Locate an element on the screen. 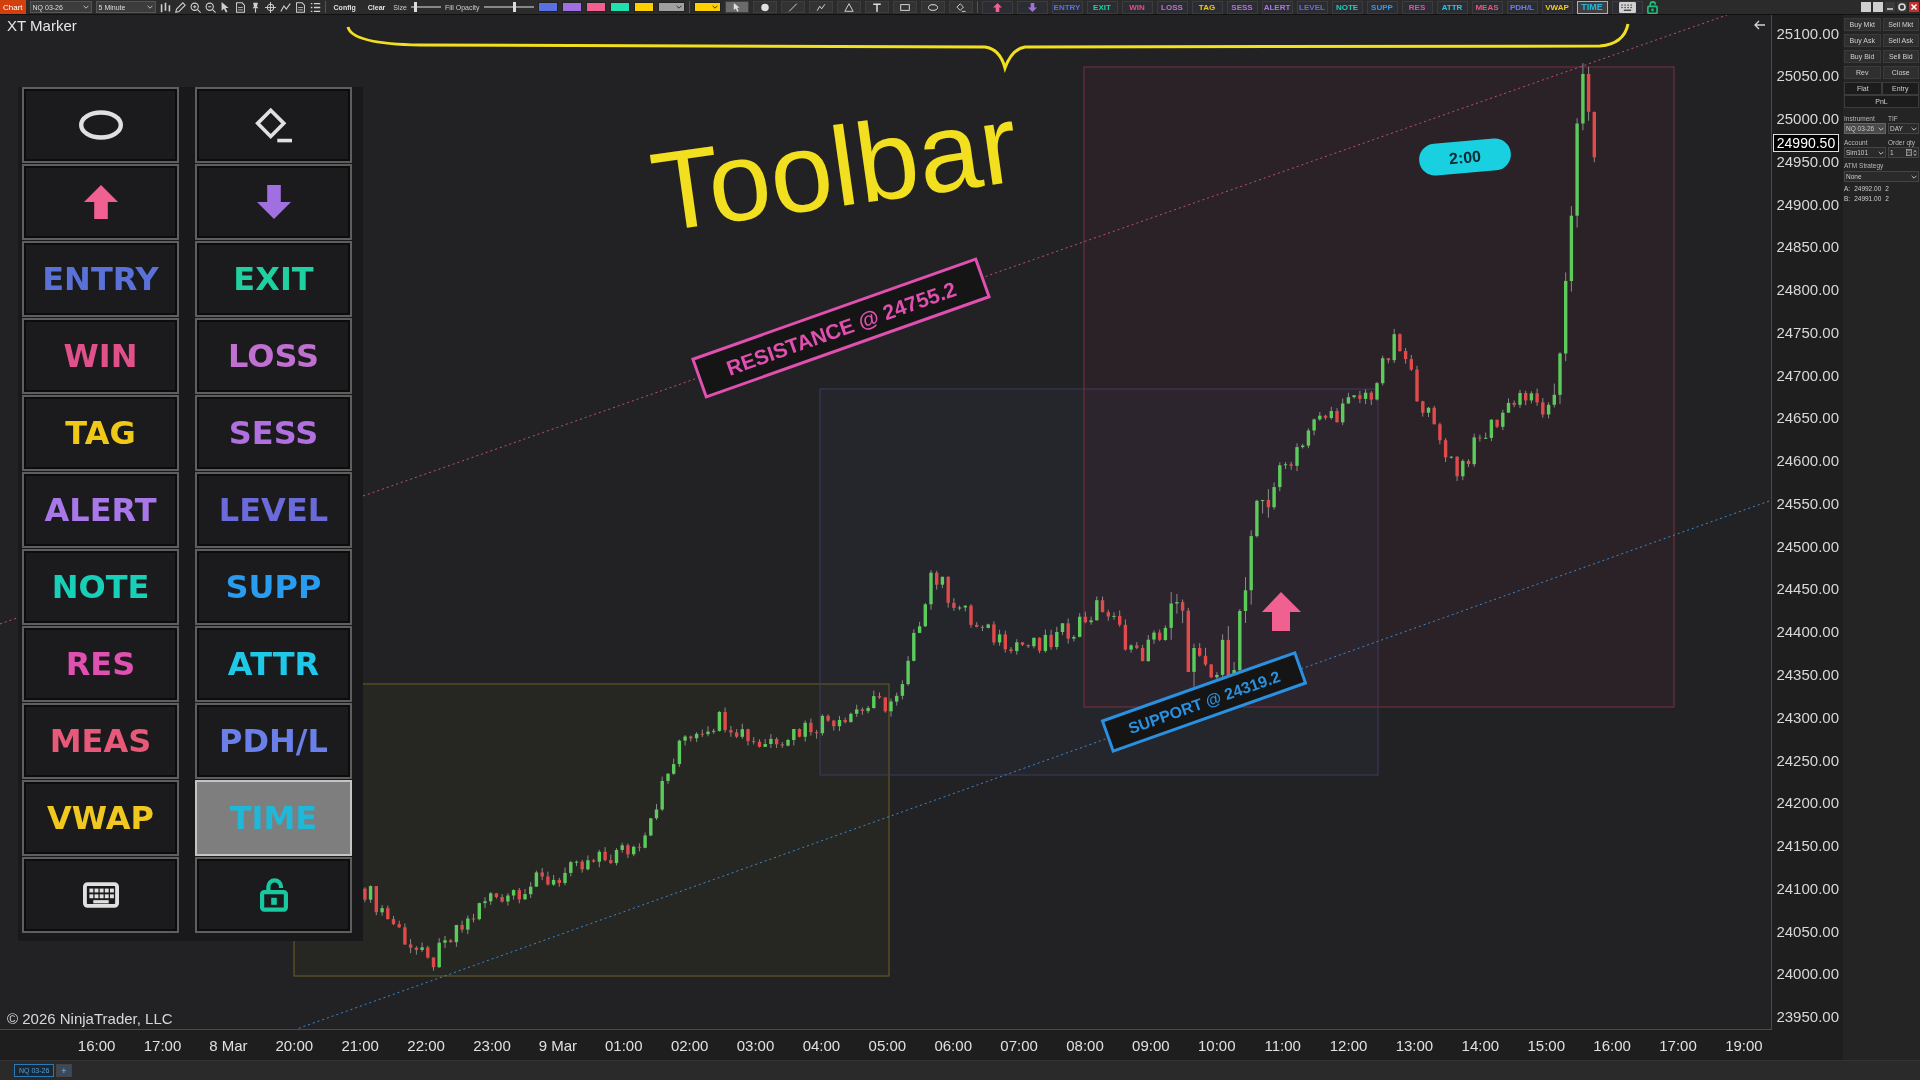 The width and height of the screenshot is (1920, 1080). left-arrow-icon is located at coordinates (1760, 25).